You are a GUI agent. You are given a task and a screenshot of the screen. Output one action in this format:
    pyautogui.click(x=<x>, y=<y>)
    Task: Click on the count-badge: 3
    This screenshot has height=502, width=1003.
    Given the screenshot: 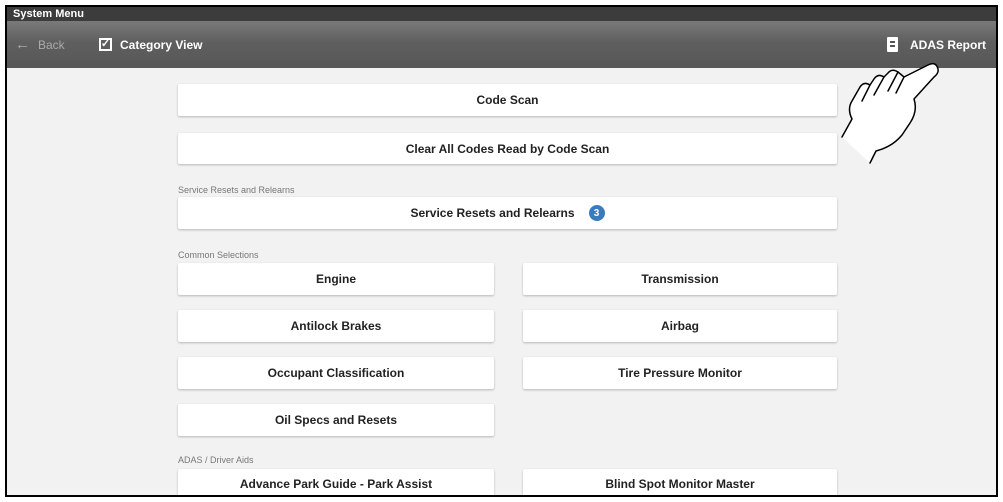 What is the action you would take?
    pyautogui.click(x=596, y=213)
    